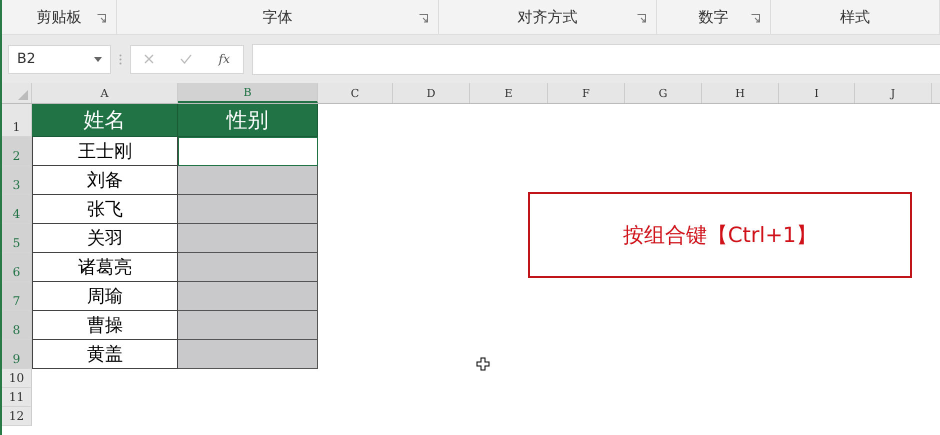 The width and height of the screenshot is (940, 435). What do you see at coordinates (277, 17) in the screenshot?
I see `ribbon-group-label: 字体` at bounding box center [277, 17].